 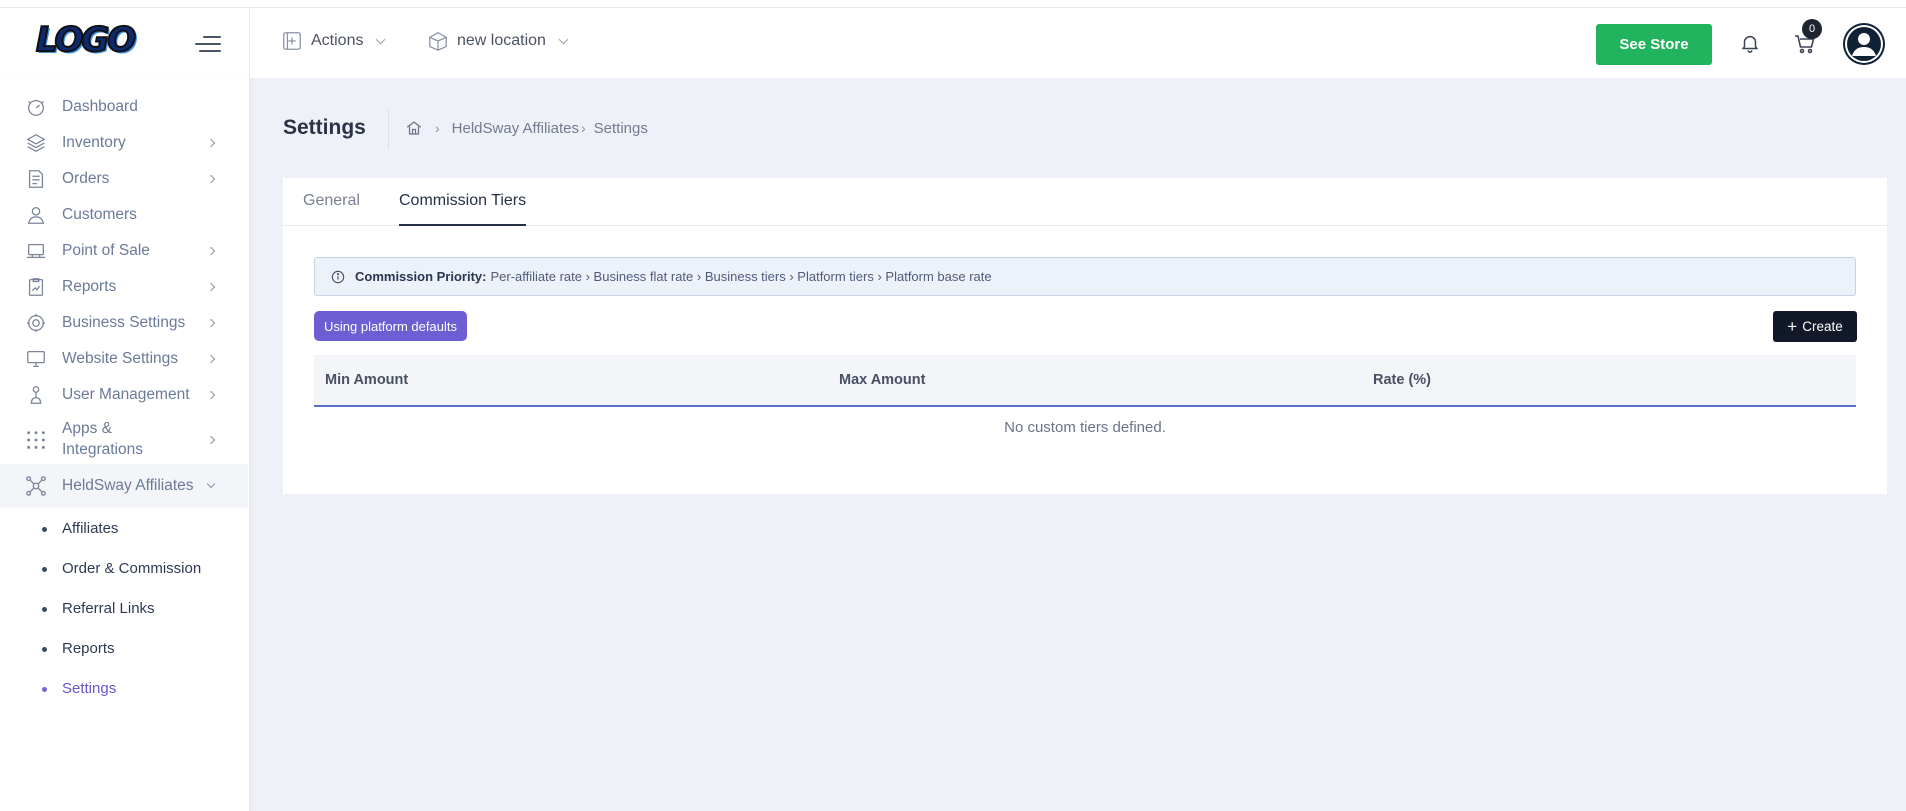 I want to click on gear-icon, so click(x=36, y=323).